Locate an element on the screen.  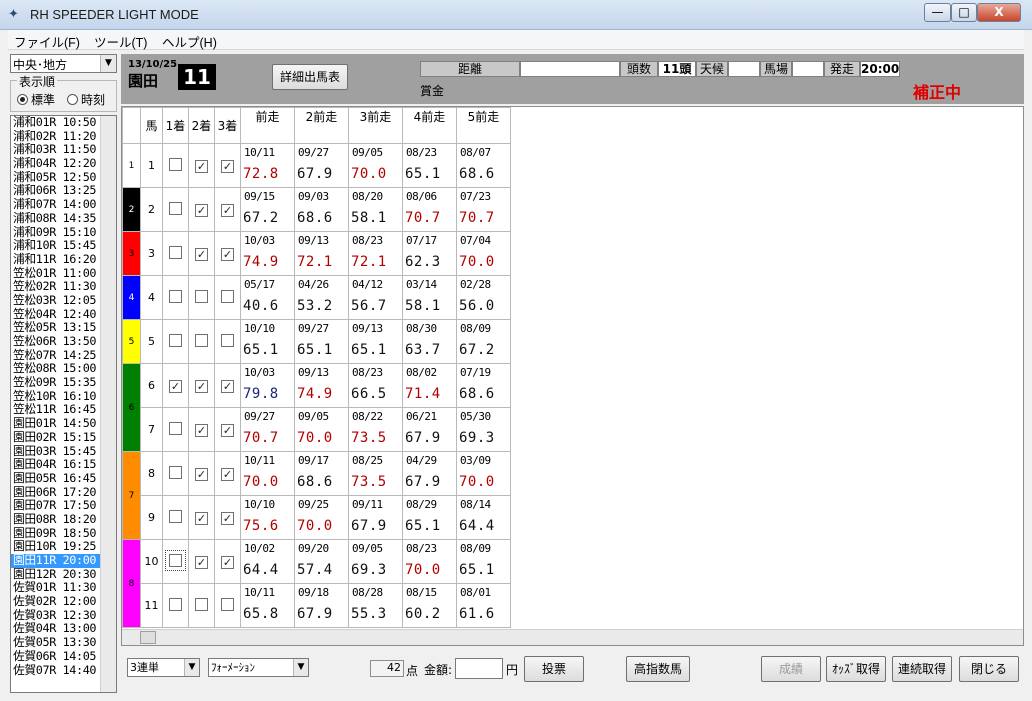
minimize-button: — is located at coordinates (937, 12).